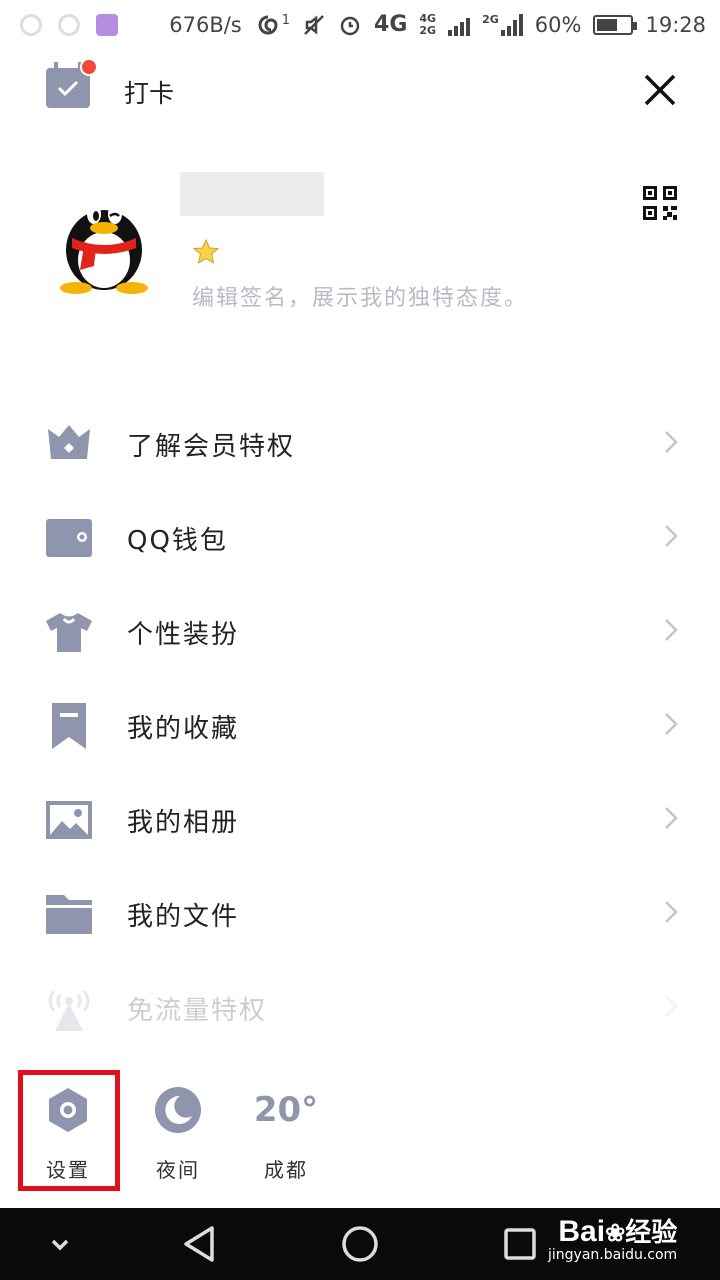 The width and height of the screenshot is (720, 1280). Describe the element at coordinates (206, 252) in the screenshot. I see `star-level-icon` at that location.